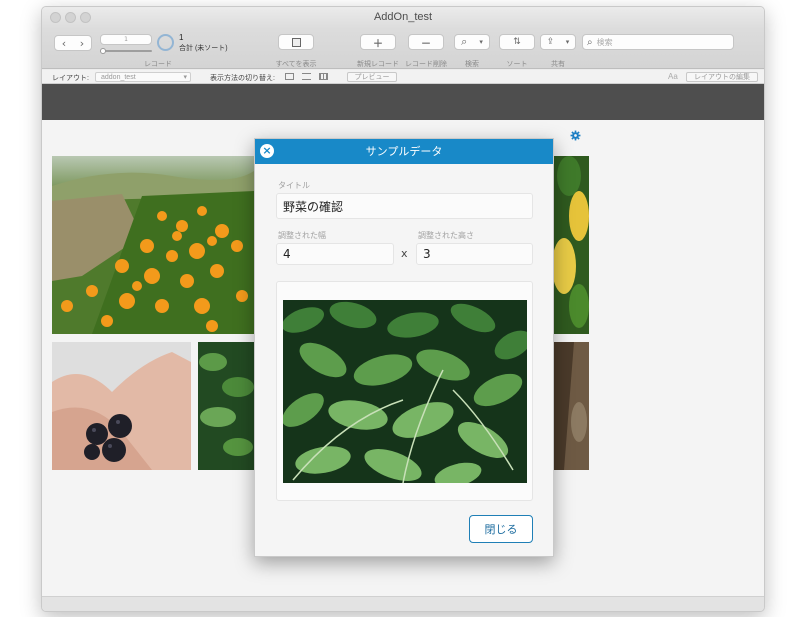 Image resolution: width=800 pixels, height=617 pixels. I want to click on layout-select: addon_test ▾, so click(143, 77).